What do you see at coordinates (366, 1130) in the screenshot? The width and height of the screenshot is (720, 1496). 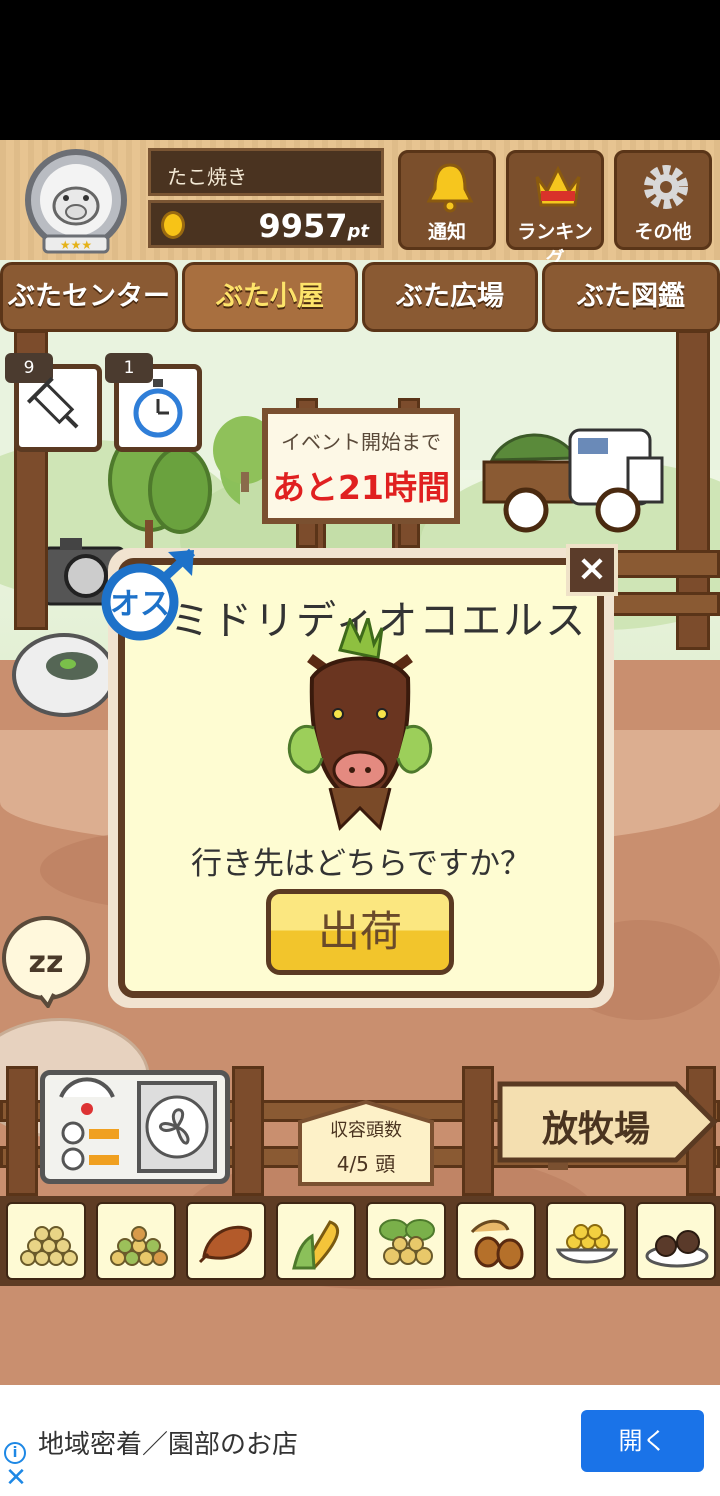 I see `capacity-label: 収容頭数` at bounding box center [366, 1130].